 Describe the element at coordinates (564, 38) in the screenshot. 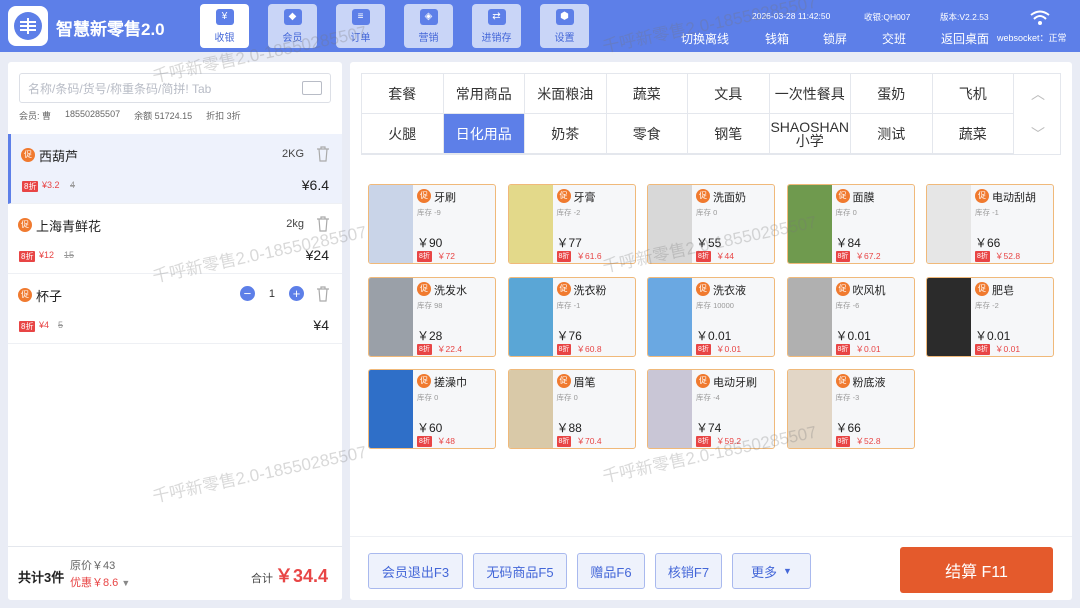

I see `nav-label: 设置` at that location.